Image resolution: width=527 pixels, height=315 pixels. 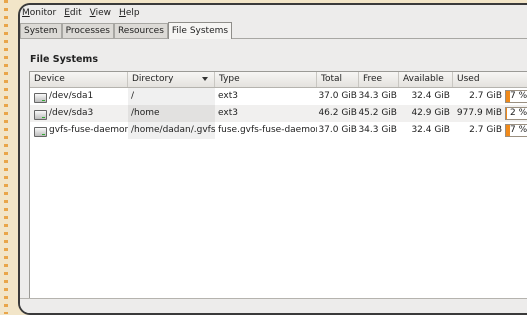 What do you see at coordinates (338, 79) in the screenshot?
I see `column-header-total: Total` at bounding box center [338, 79].